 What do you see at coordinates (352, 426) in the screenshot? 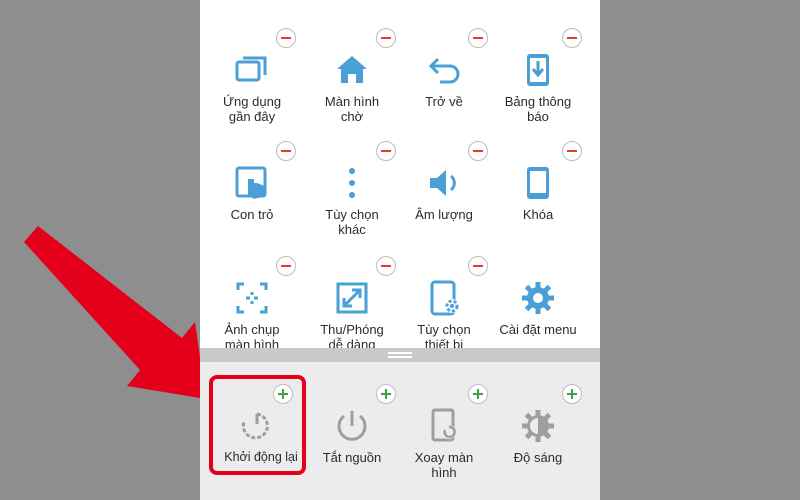
I see `power-icon` at bounding box center [352, 426].